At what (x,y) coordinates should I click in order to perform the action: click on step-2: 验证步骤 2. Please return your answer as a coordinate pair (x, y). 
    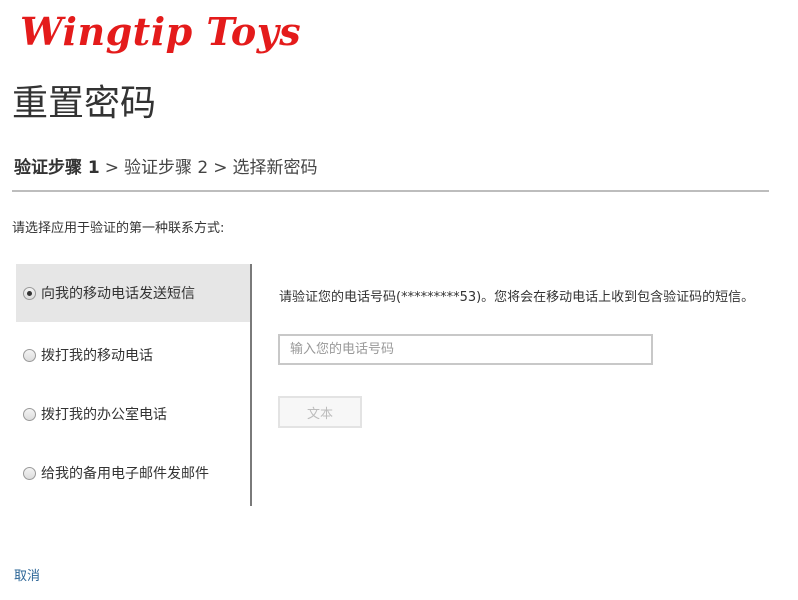
    Looking at the image, I should click on (166, 168).